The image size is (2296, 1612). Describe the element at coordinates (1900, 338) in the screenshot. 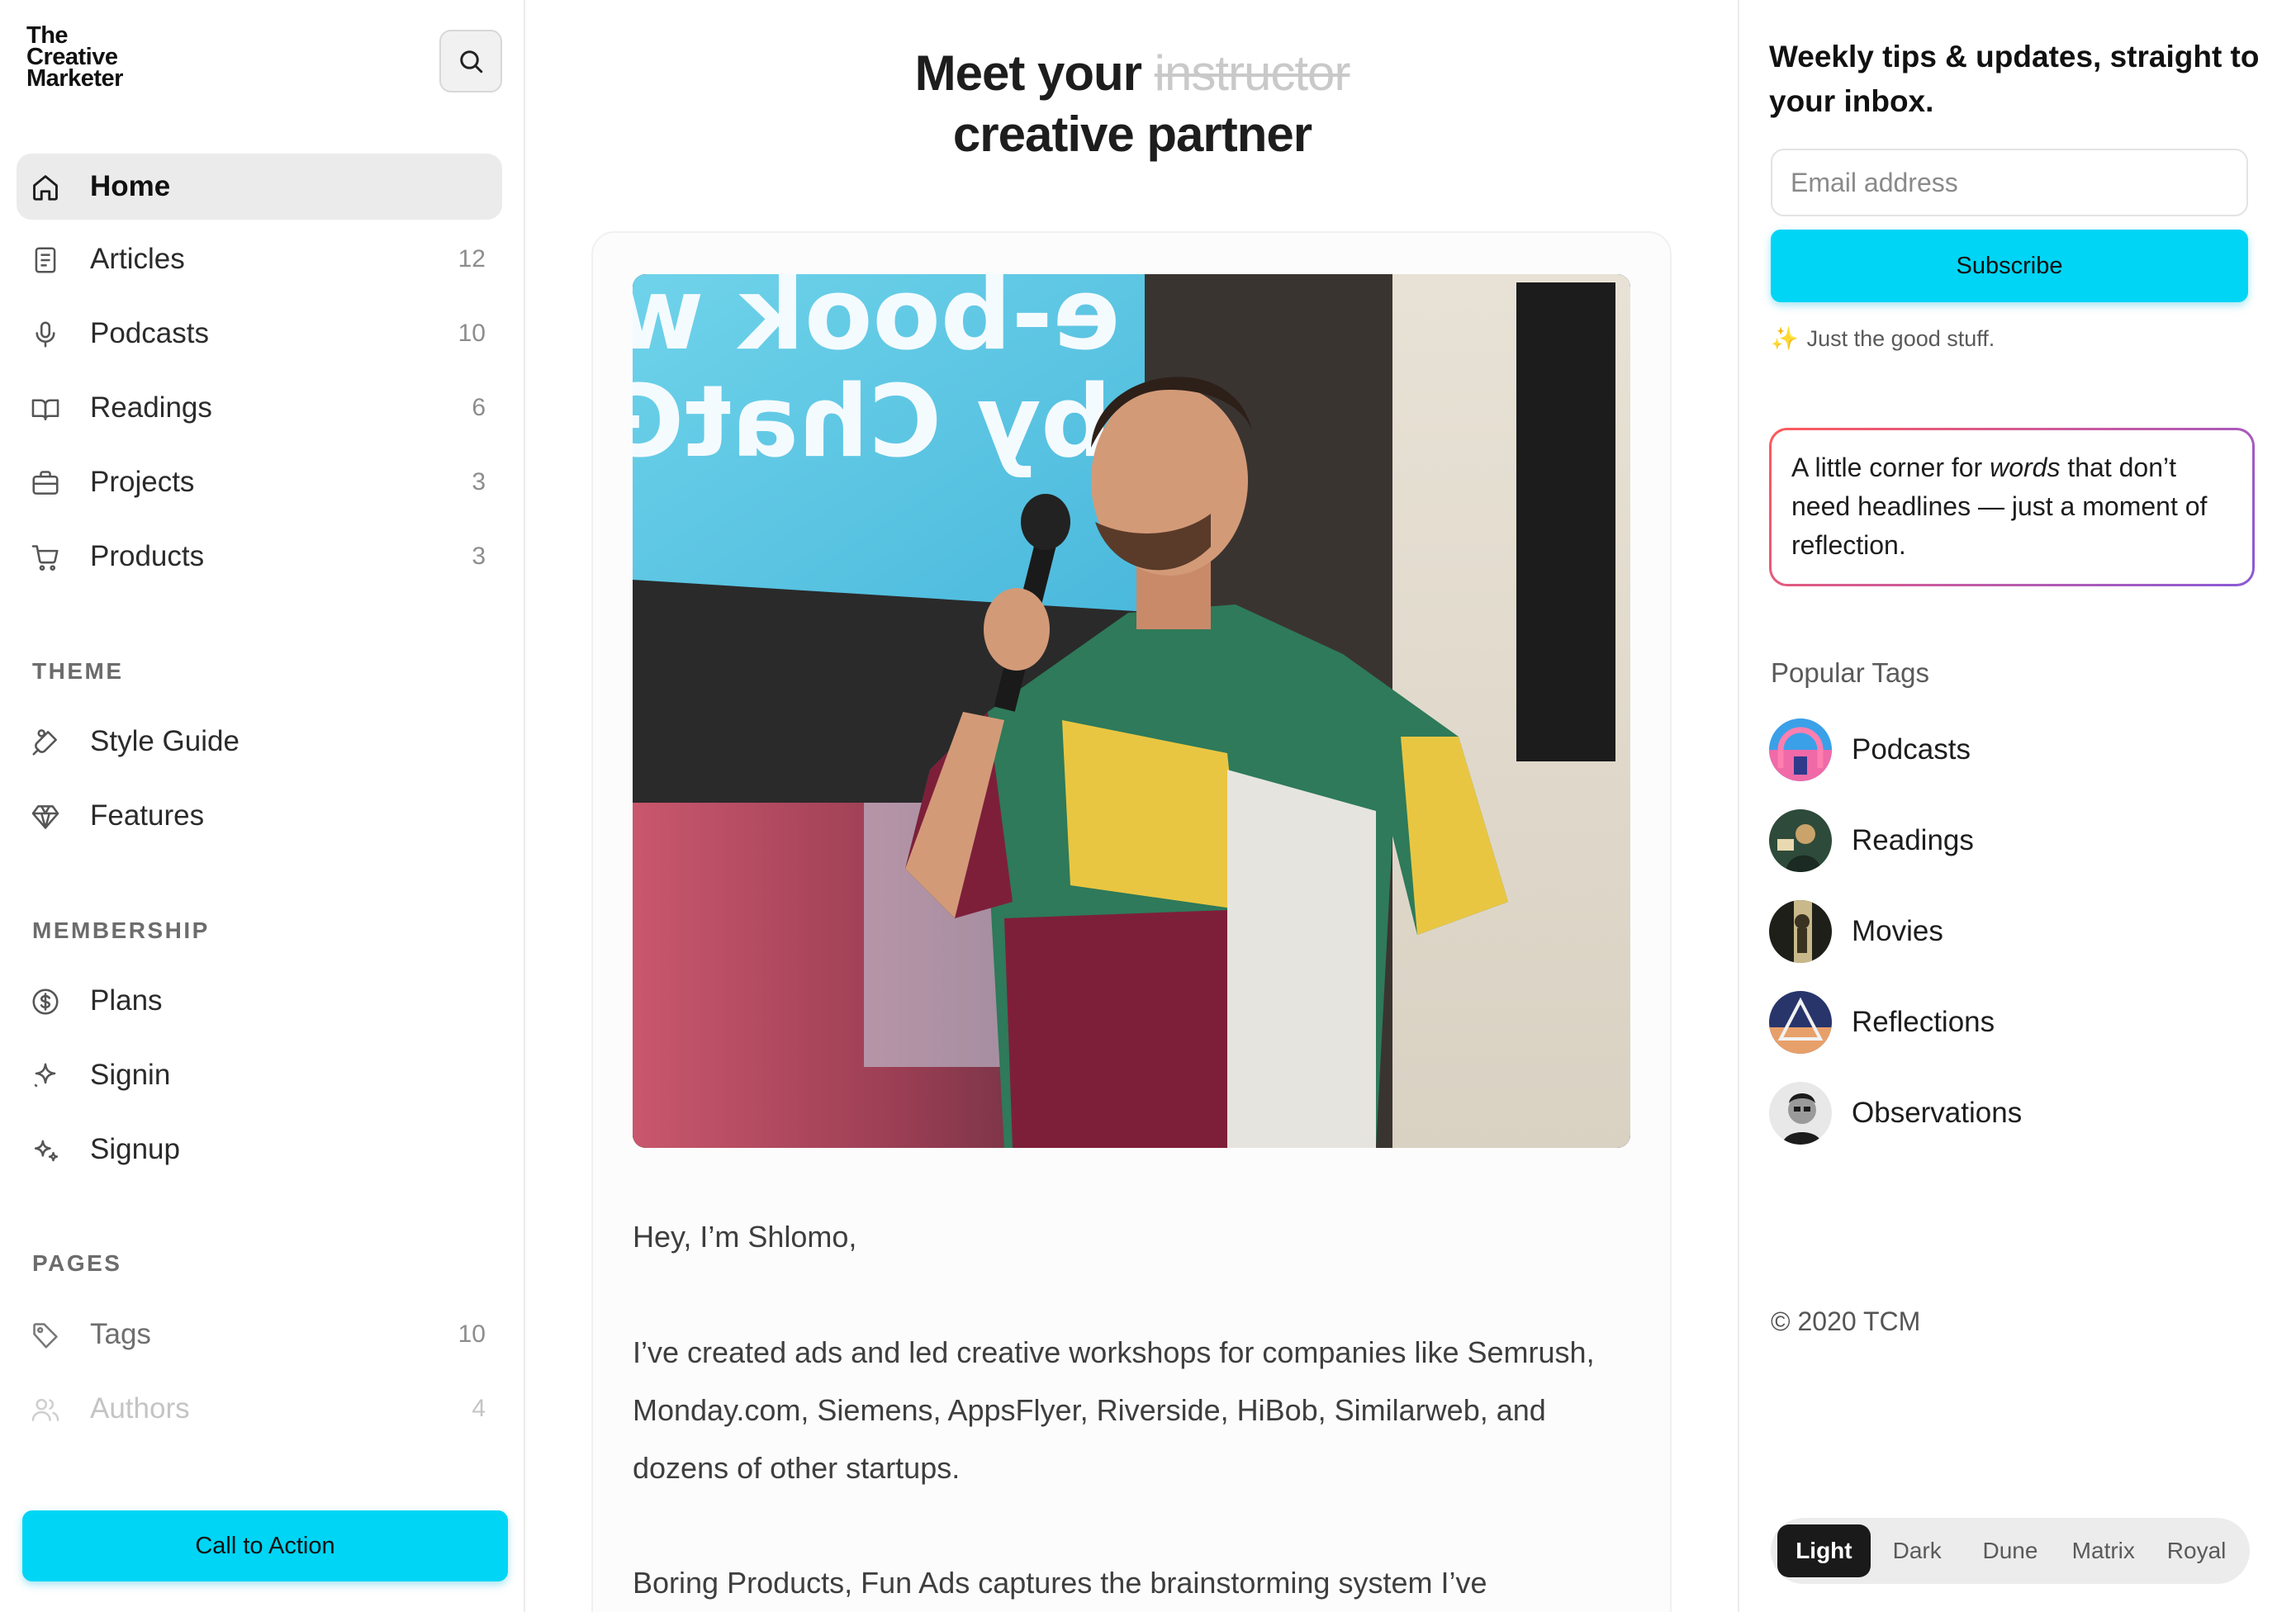

I see `newsletter-note-text: Just the good stuff.` at that location.